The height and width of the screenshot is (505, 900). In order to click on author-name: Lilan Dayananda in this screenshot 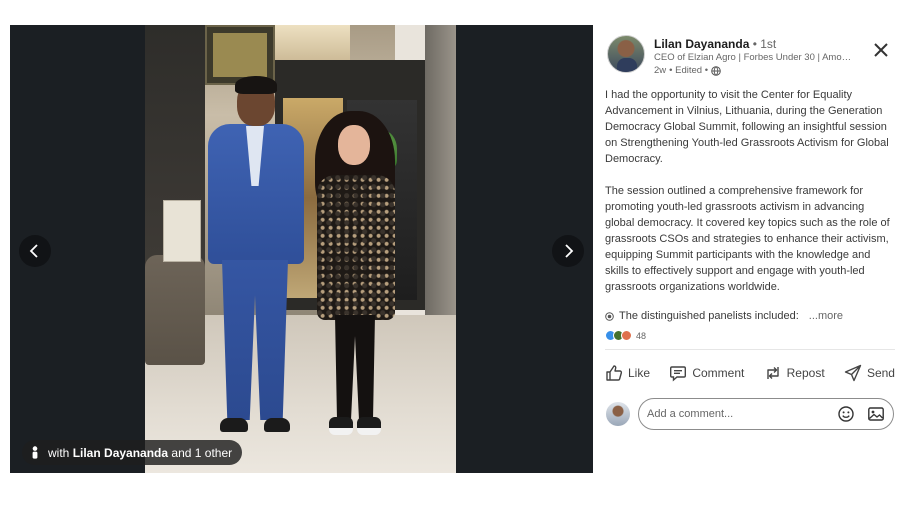, I will do `click(701, 44)`.